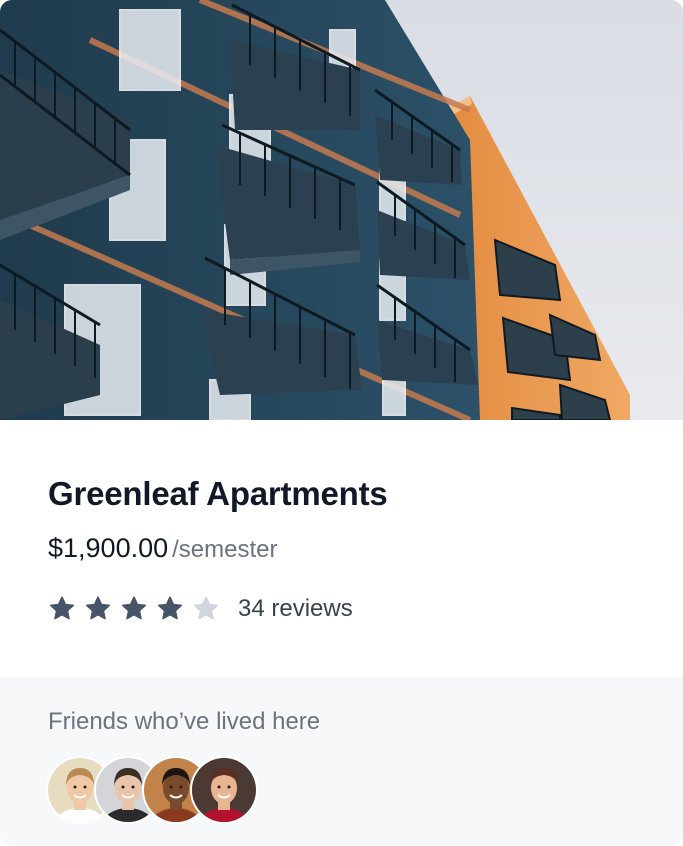  I want to click on reviews-link: 34 reviews, so click(295, 609).